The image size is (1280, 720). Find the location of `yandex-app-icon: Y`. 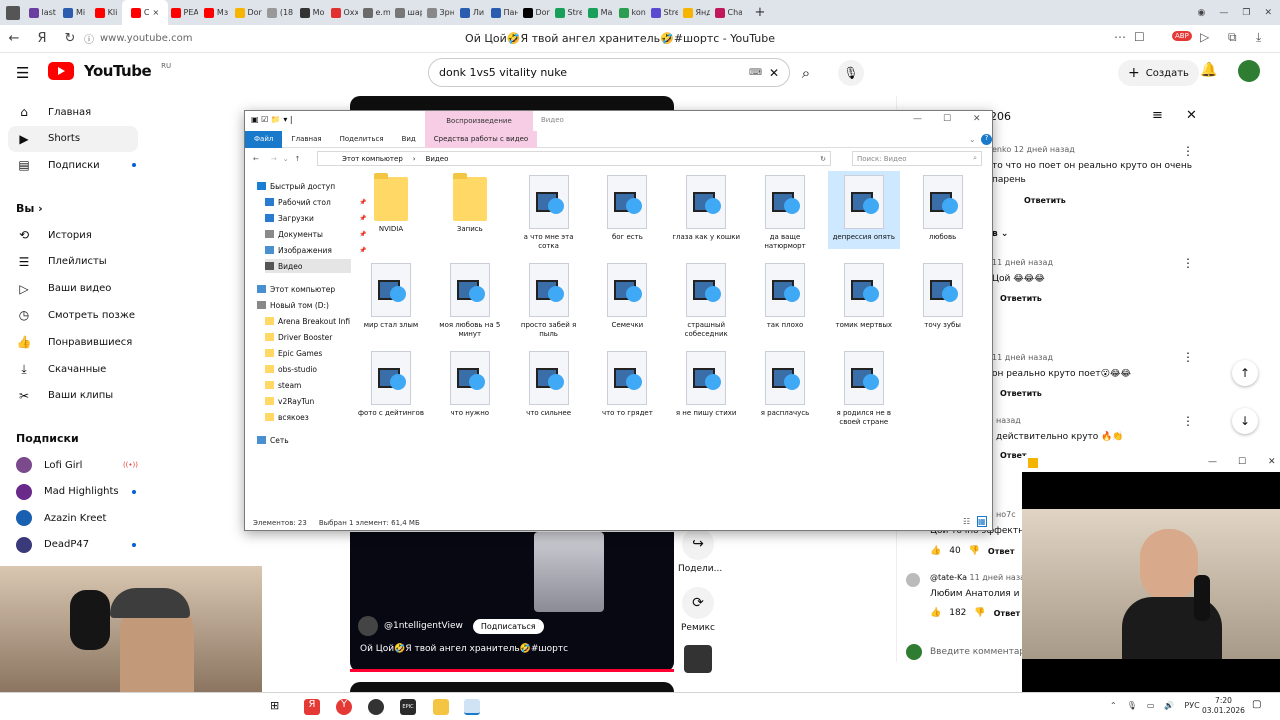

yandex-app-icon: Y is located at coordinates (344, 707).